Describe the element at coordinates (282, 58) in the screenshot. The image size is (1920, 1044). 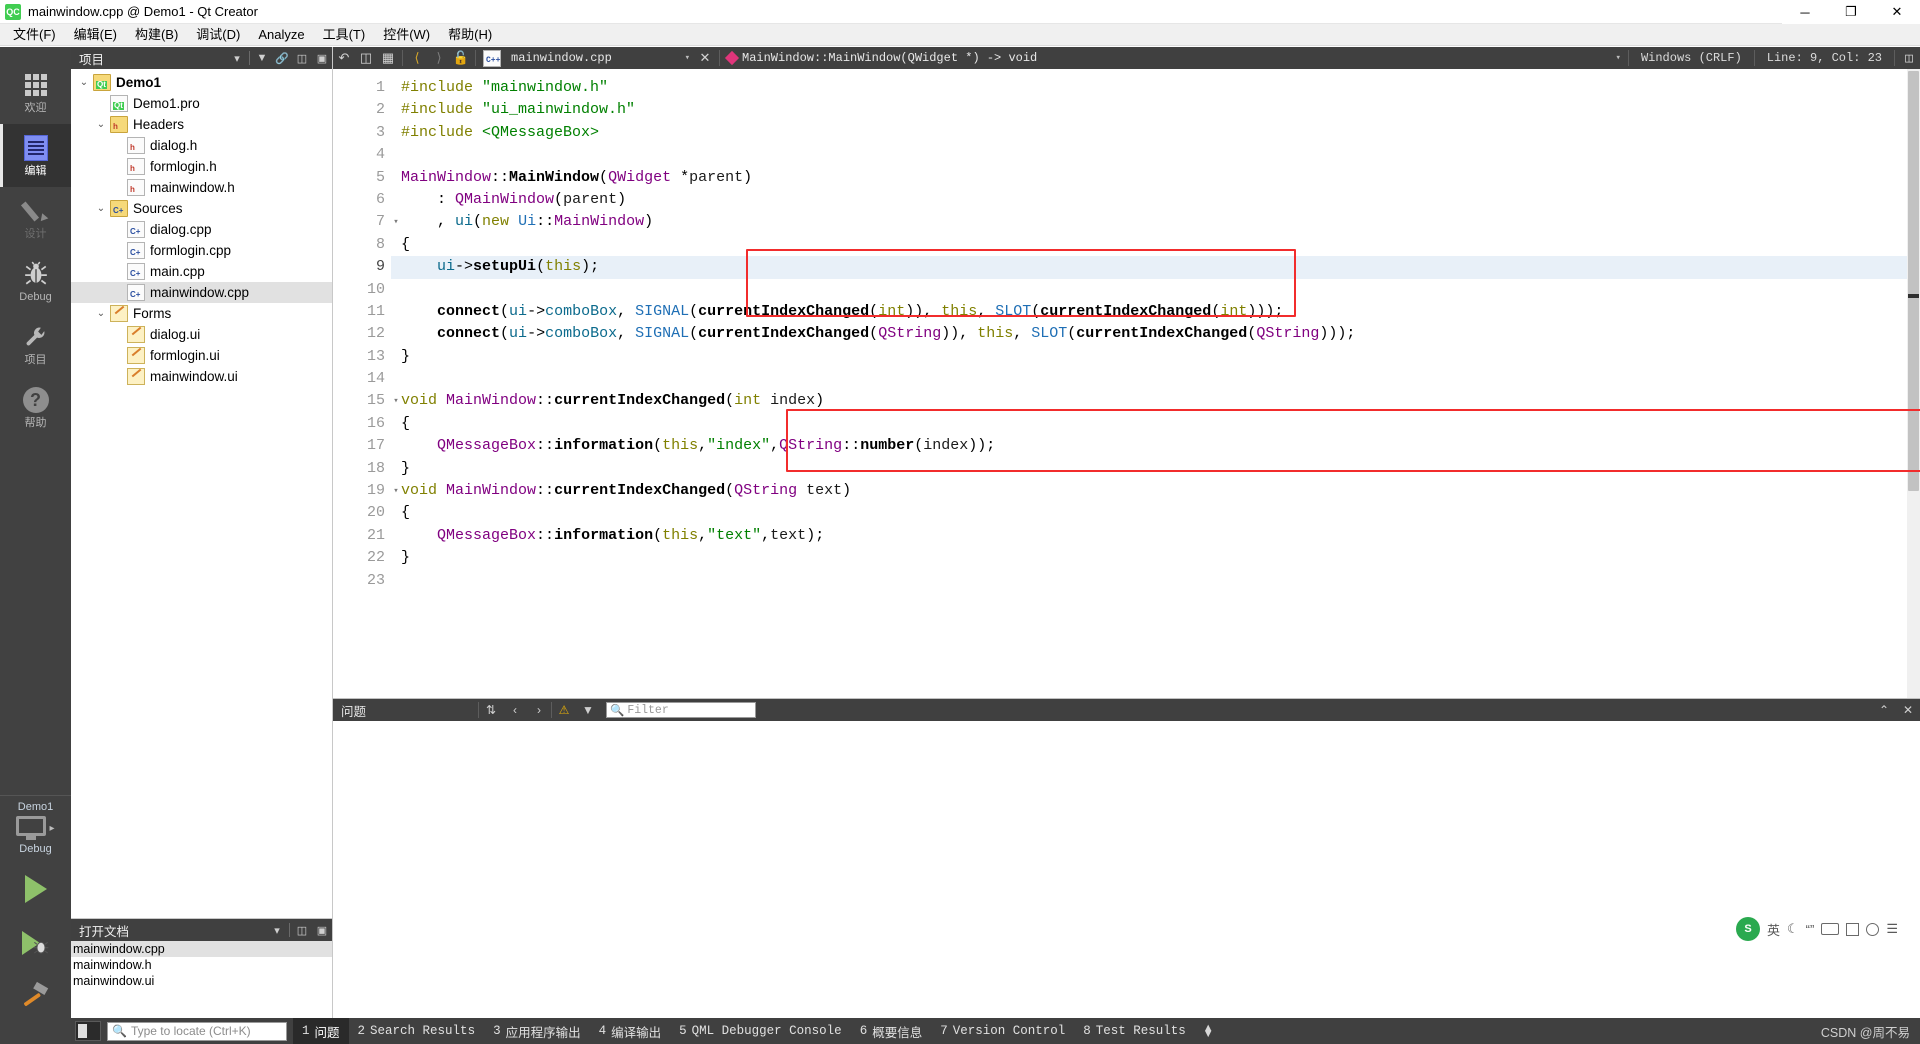
I see `link-icon: 🔗` at that location.